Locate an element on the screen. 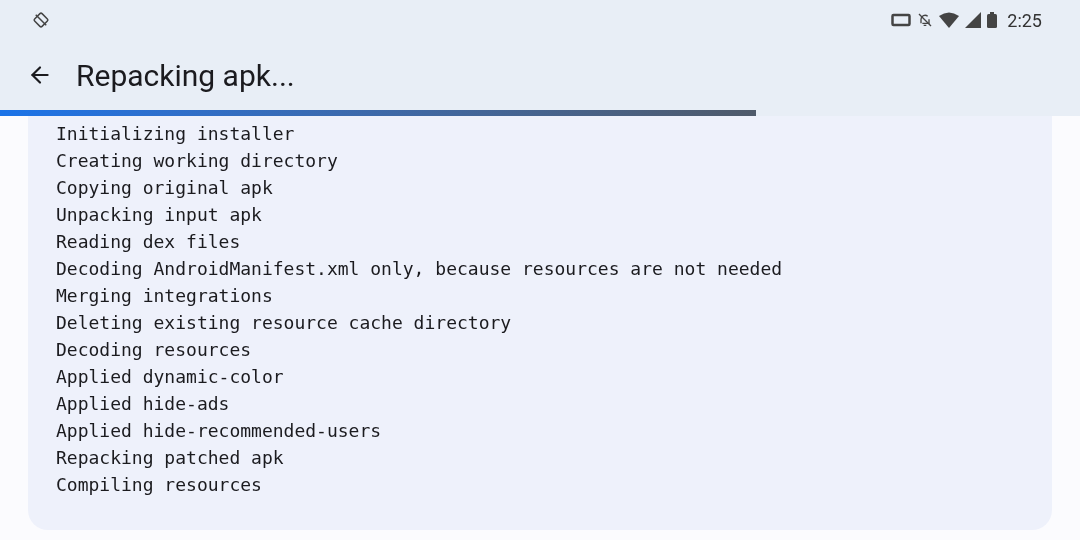 This screenshot has width=1080, height=540. log-line: Unpacking input apk is located at coordinates (159, 215).